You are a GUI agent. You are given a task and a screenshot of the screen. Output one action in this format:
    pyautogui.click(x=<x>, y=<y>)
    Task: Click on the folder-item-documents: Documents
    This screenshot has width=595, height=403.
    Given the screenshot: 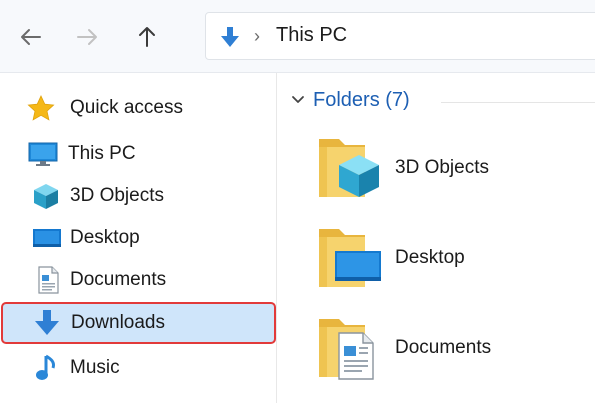 What is the action you would take?
    pyautogui.click(x=452, y=353)
    